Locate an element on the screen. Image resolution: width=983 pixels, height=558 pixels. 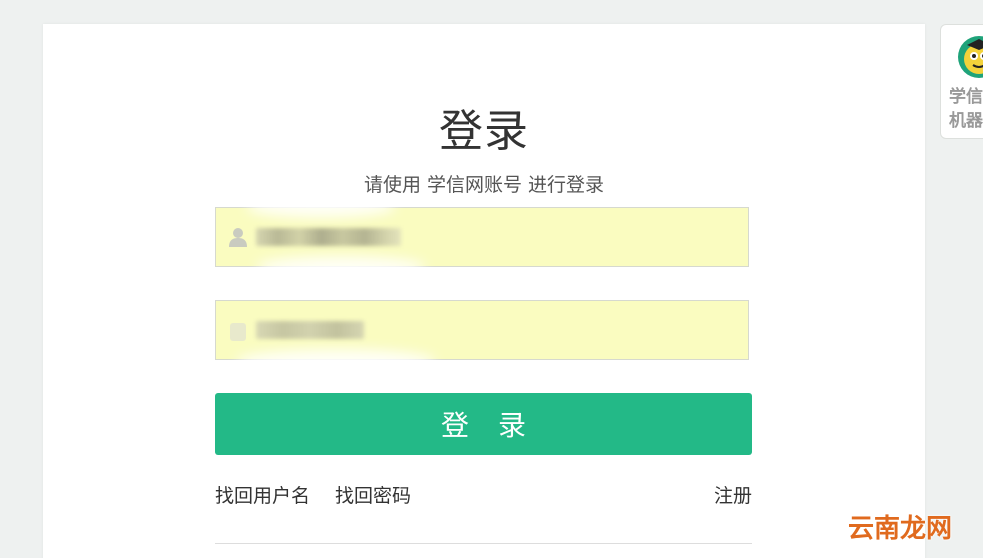
account-links: 找回用户名 找回密码 注册 is located at coordinates (483, 496).